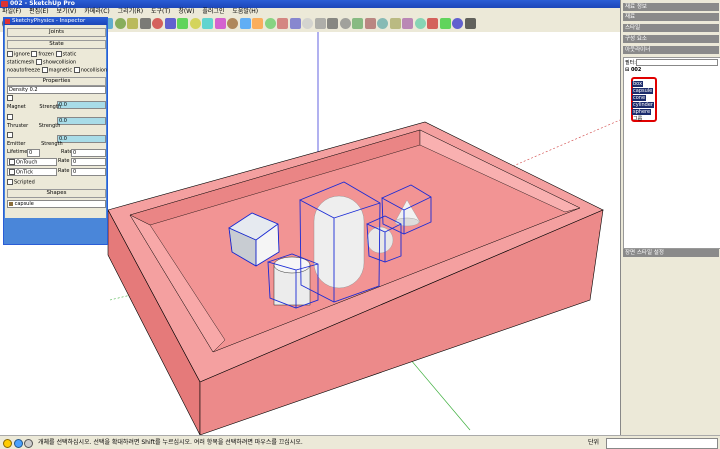  I want to click on emitter-checkbox, so click(10, 135).